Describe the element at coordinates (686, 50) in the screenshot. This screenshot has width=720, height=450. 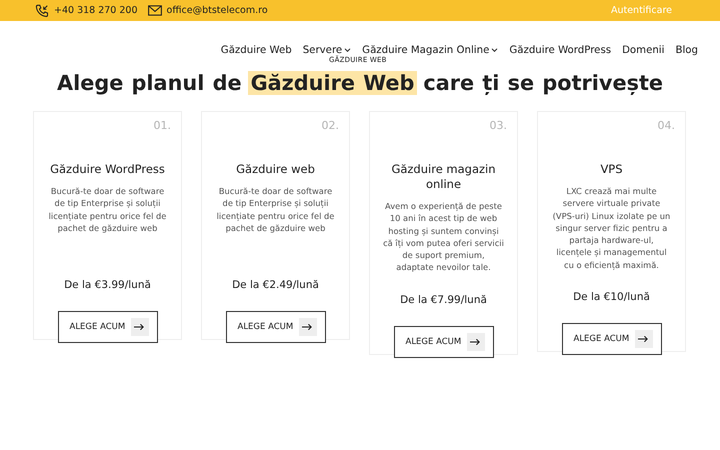
I see `nav-link: Blog` at that location.